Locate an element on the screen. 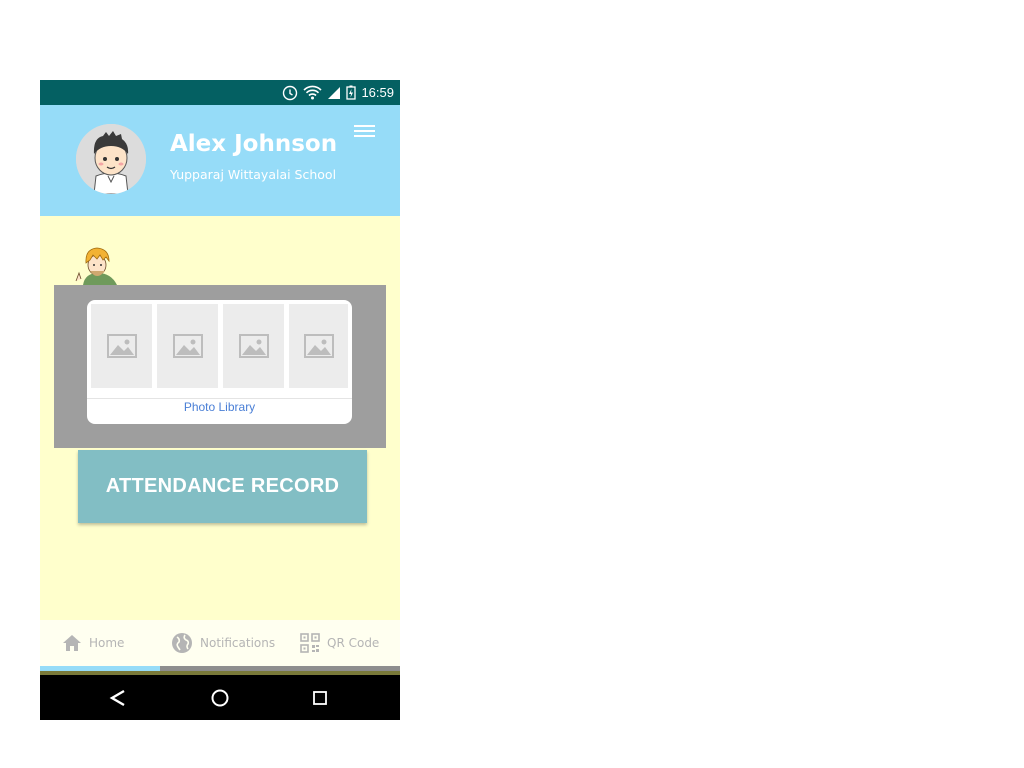 Image resolution: width=1024 pixels, height=768 pixels. back-icon is located at coordinates (117, 697).